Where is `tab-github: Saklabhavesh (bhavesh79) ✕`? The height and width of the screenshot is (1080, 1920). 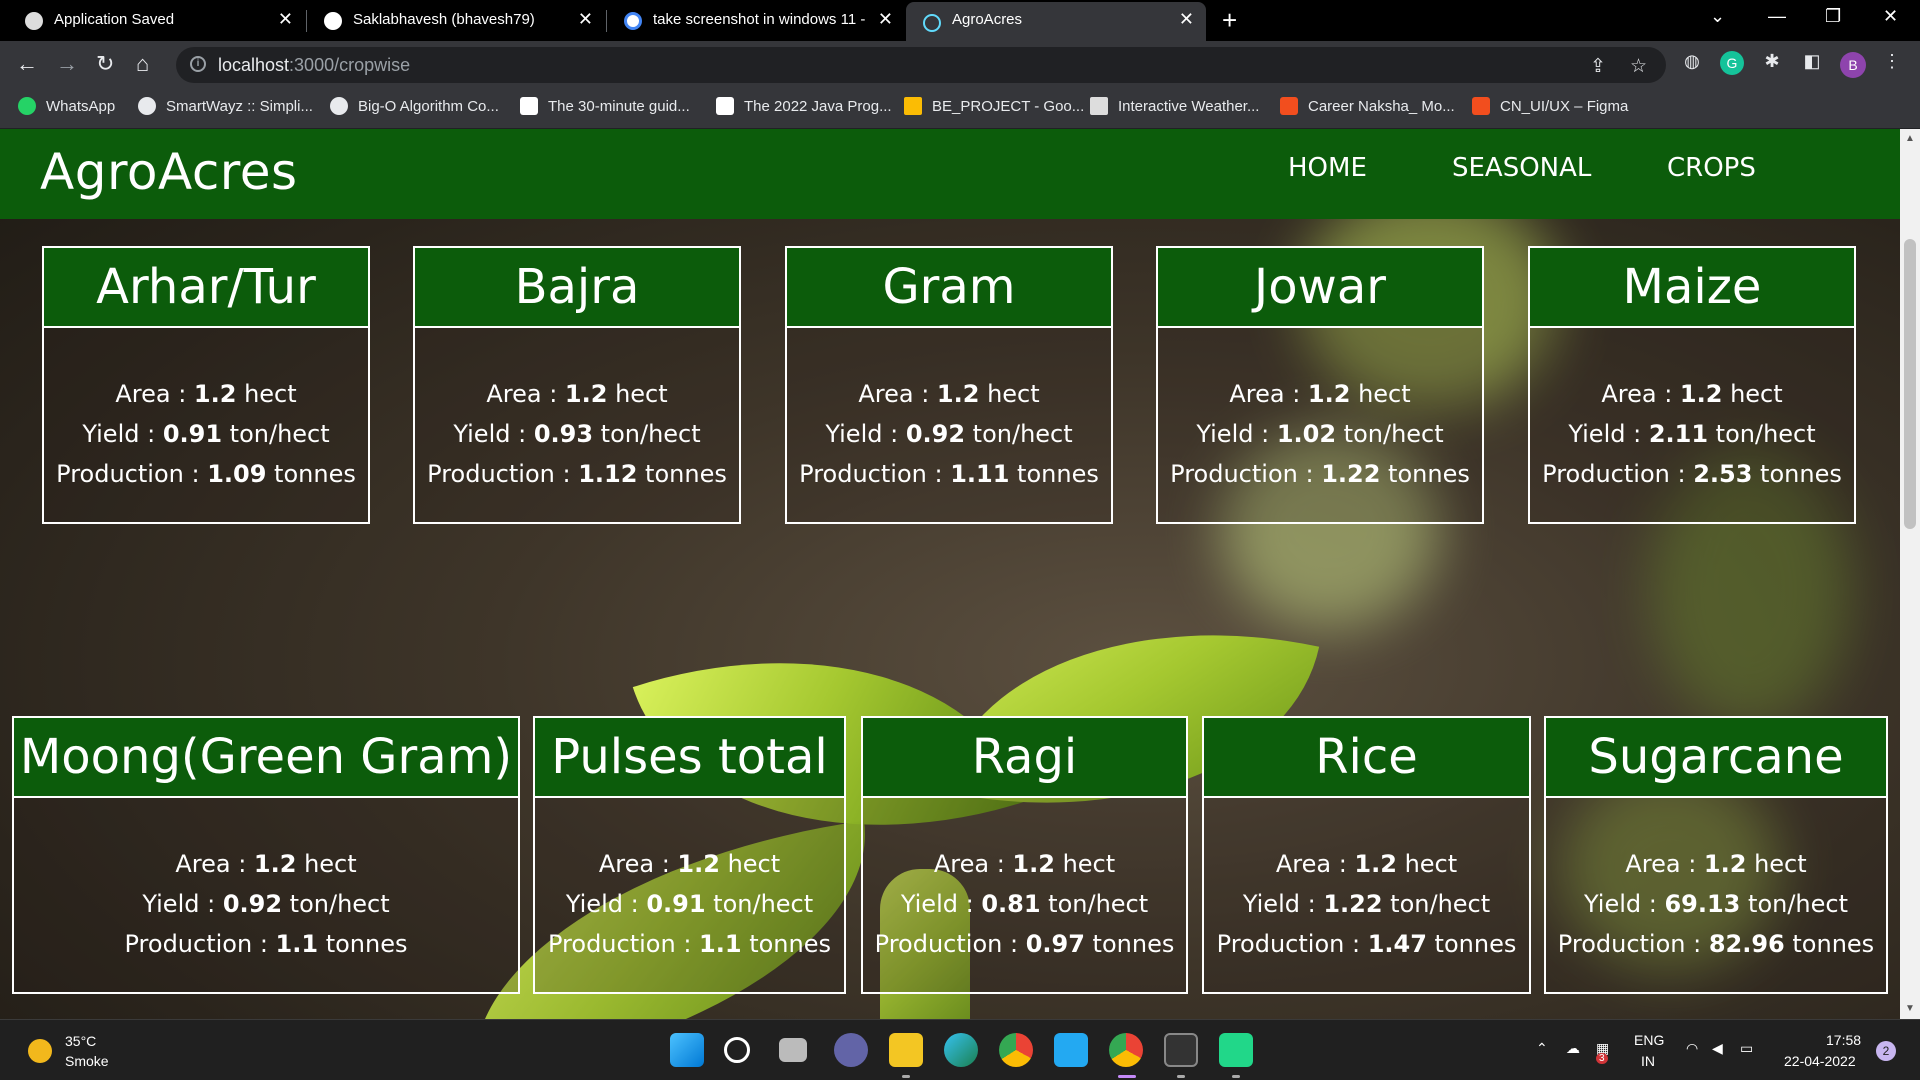 tab-github: Saklabhavesh (bhavesh79) ✕ is located at coordinates (456, 20).